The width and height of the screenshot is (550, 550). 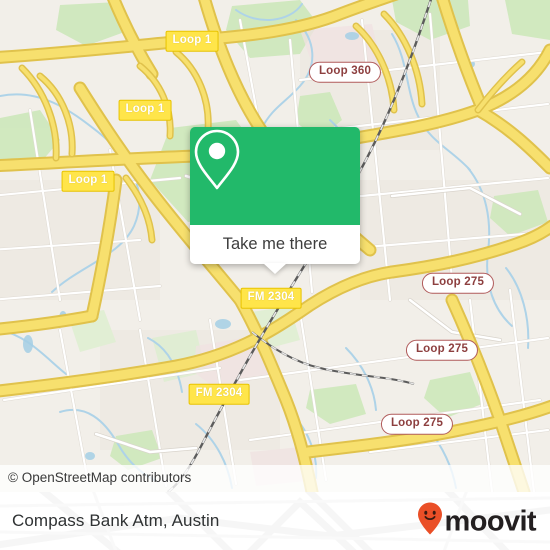 I want to click on road-label-loop-1-a: Loop 1, so click(x=192, y=41).